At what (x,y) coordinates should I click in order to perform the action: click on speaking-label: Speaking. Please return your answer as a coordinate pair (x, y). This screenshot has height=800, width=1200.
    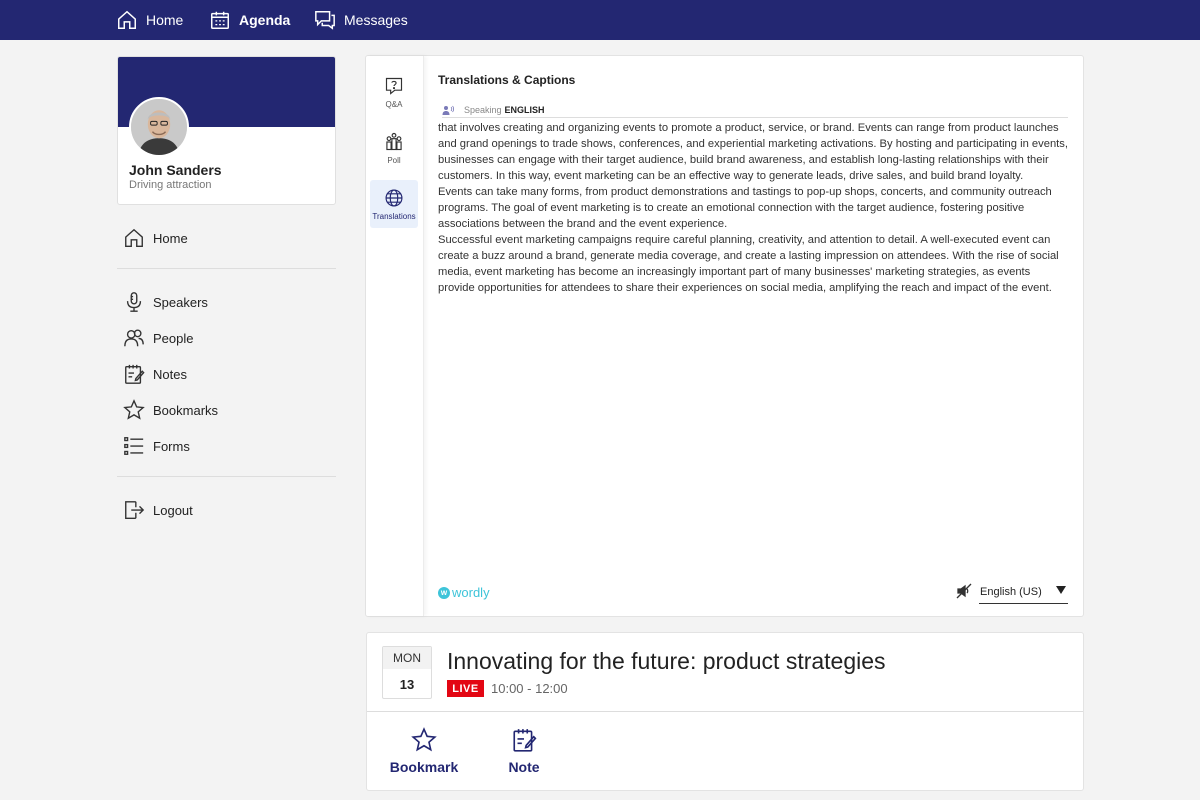
    Looking at the image, I should click on (483, 109).